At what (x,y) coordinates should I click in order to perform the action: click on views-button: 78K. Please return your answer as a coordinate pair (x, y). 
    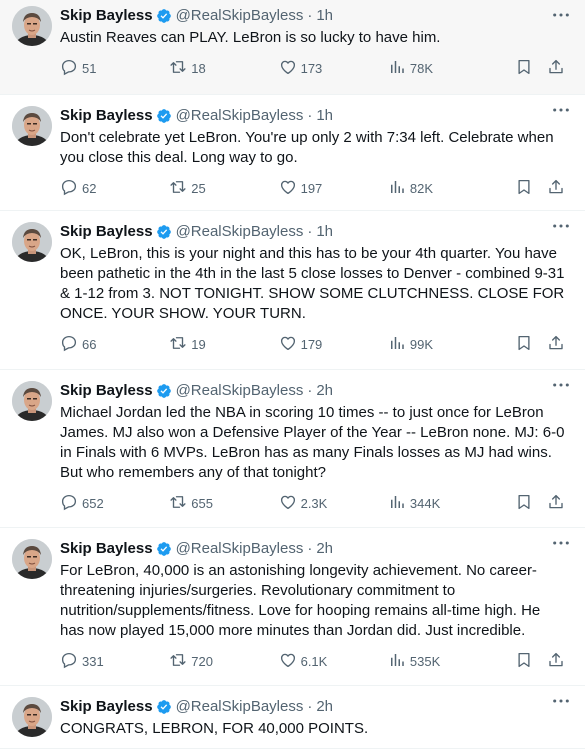
    Looking at the image, I should click on (444, 68).